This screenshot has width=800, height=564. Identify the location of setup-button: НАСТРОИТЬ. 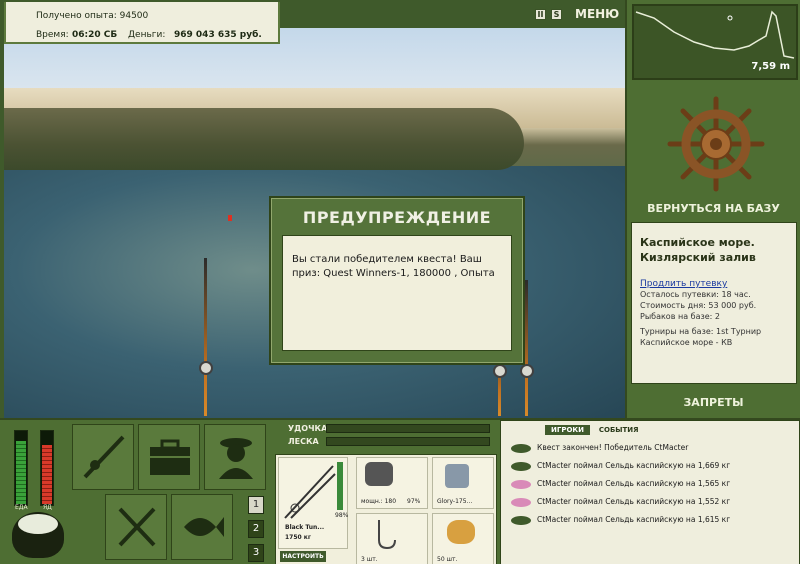
(303, 556).